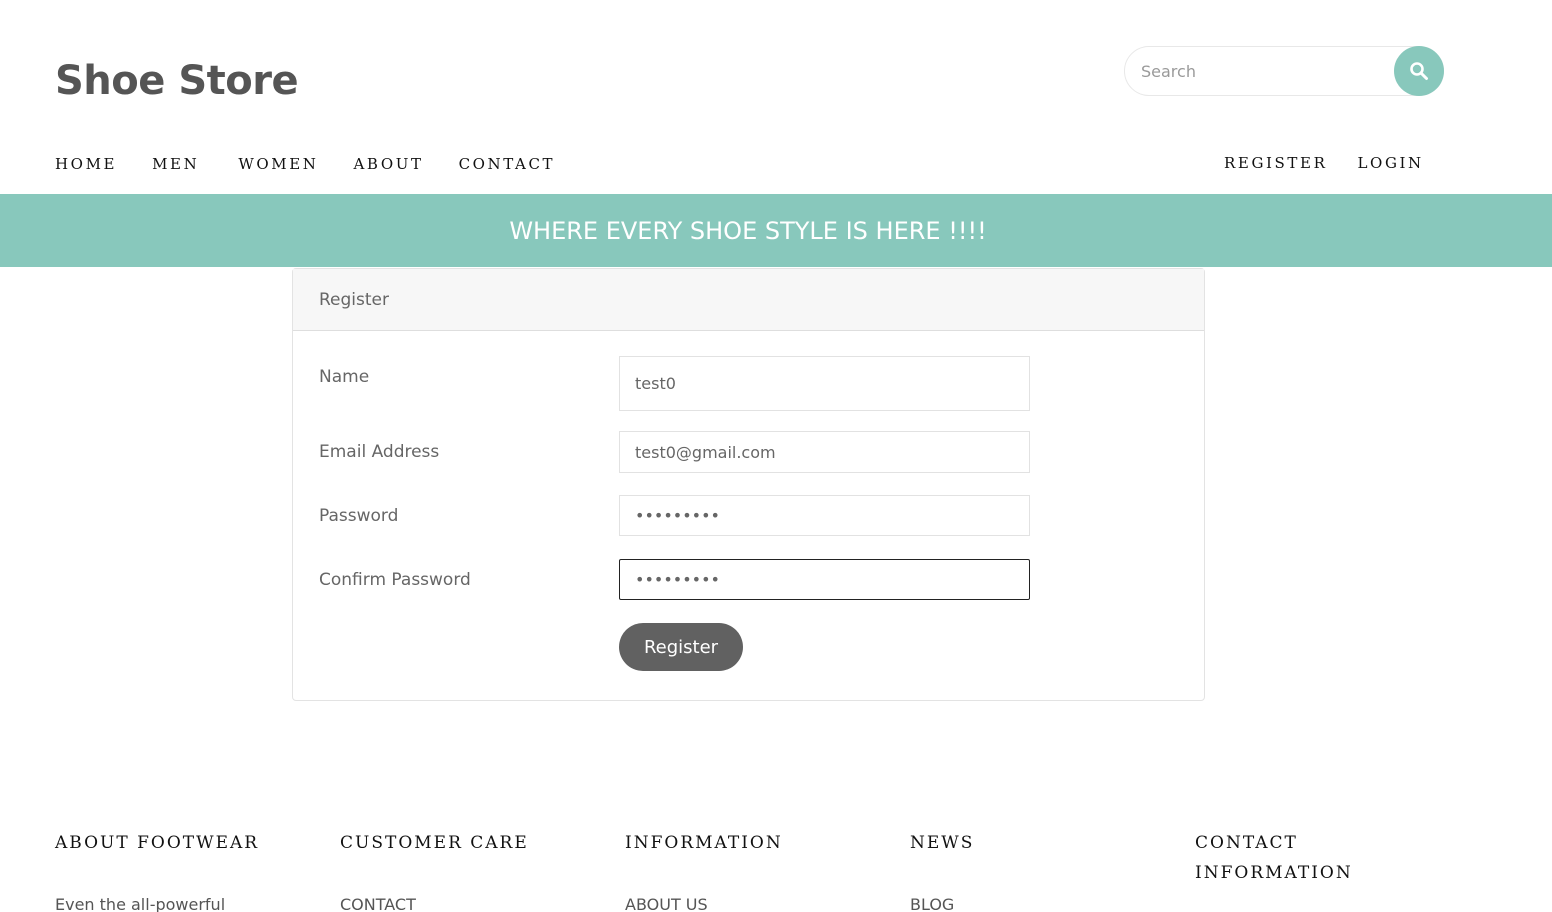  I want to click on footer-heading-about: ABOUT FOOTWEAR, so click(157, 843).